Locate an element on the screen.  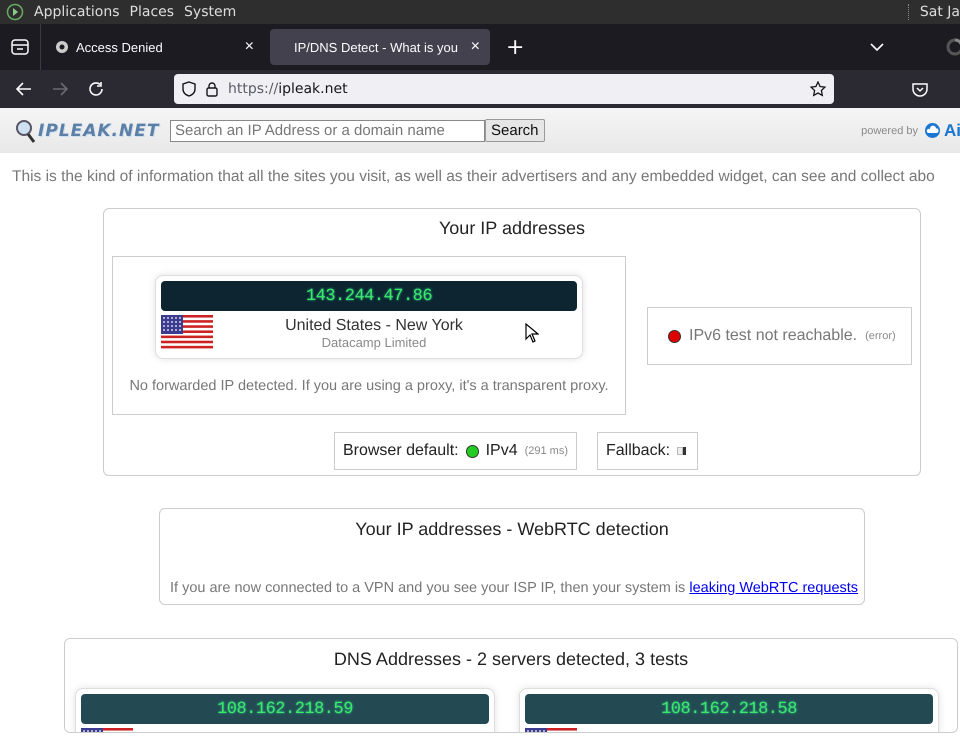
panel-menu: Applications is located at coordinates (77, 12).